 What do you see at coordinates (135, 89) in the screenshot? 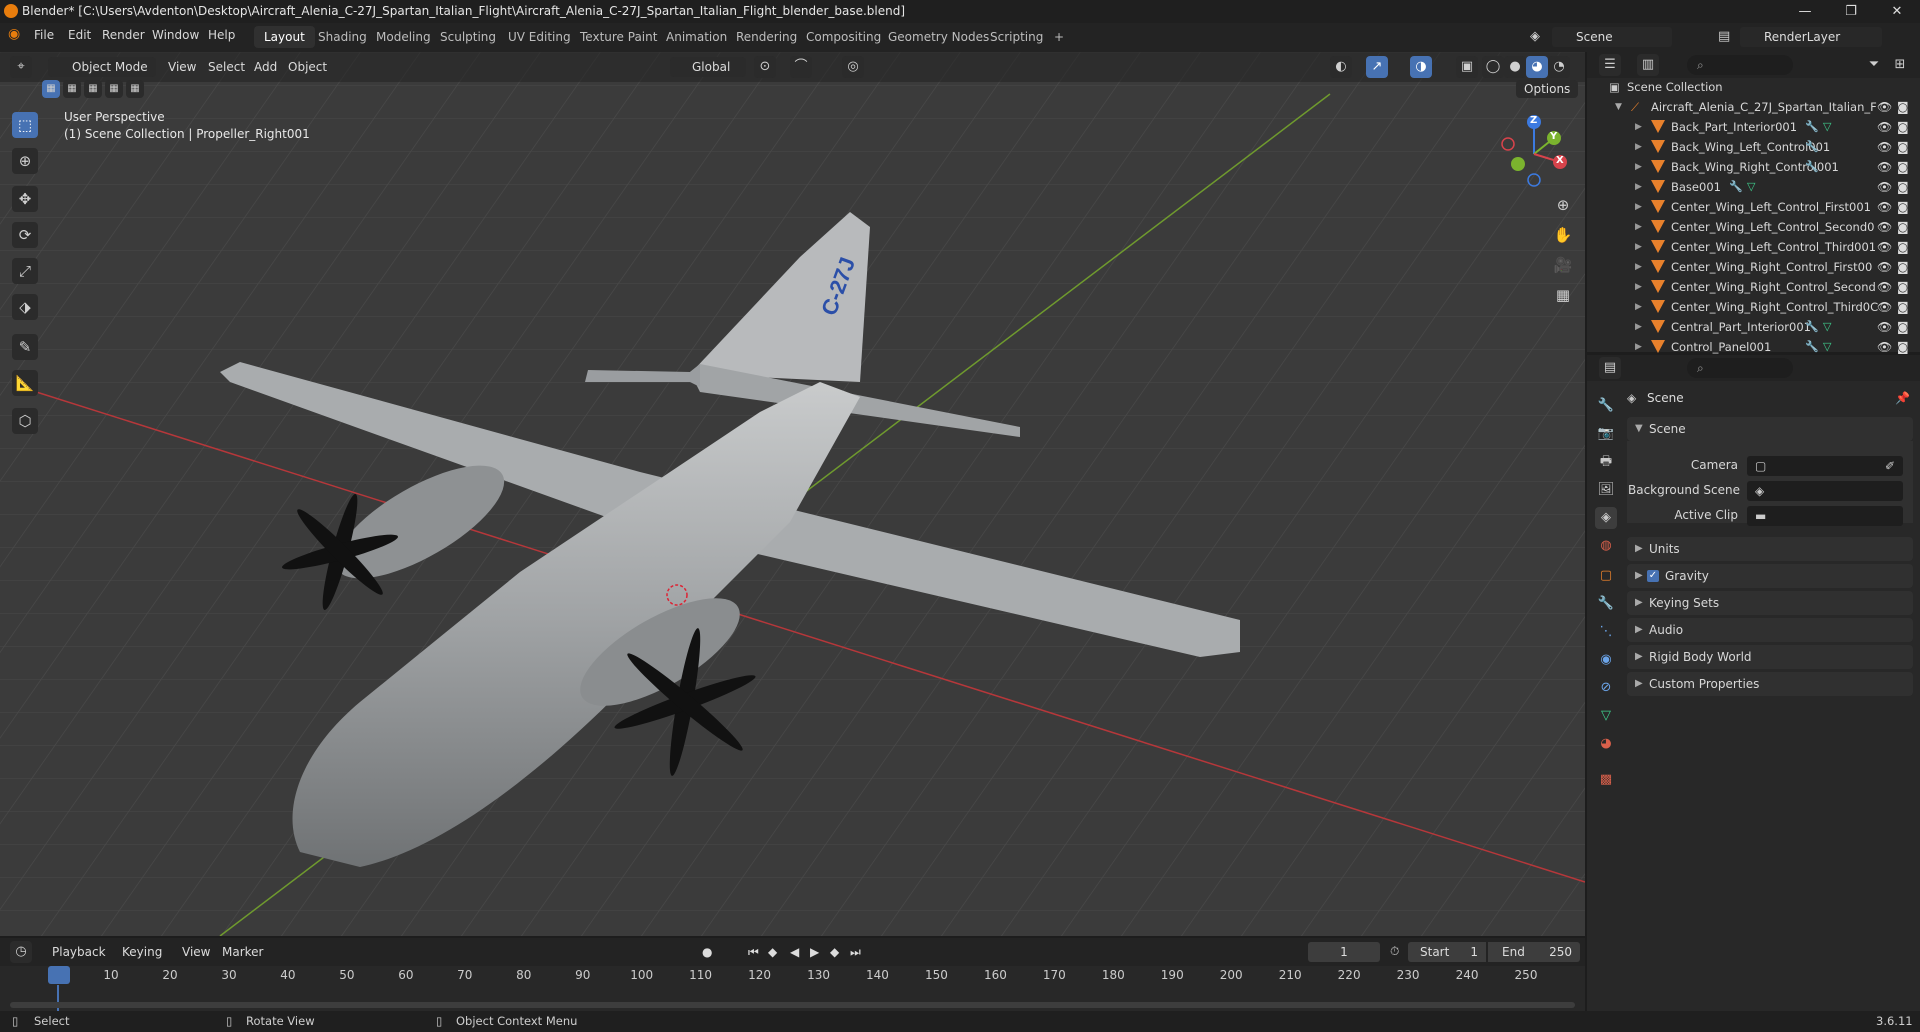
I see `select-intersect-icon: ▦` at bounding box center [135, 89].